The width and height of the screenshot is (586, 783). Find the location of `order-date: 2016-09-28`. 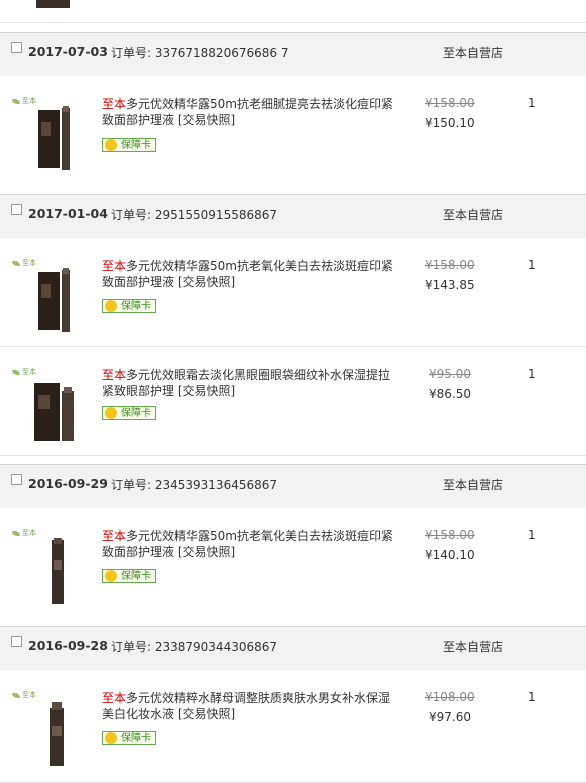

order-date: 2016-09-28 is located at coordinates (68, 645).